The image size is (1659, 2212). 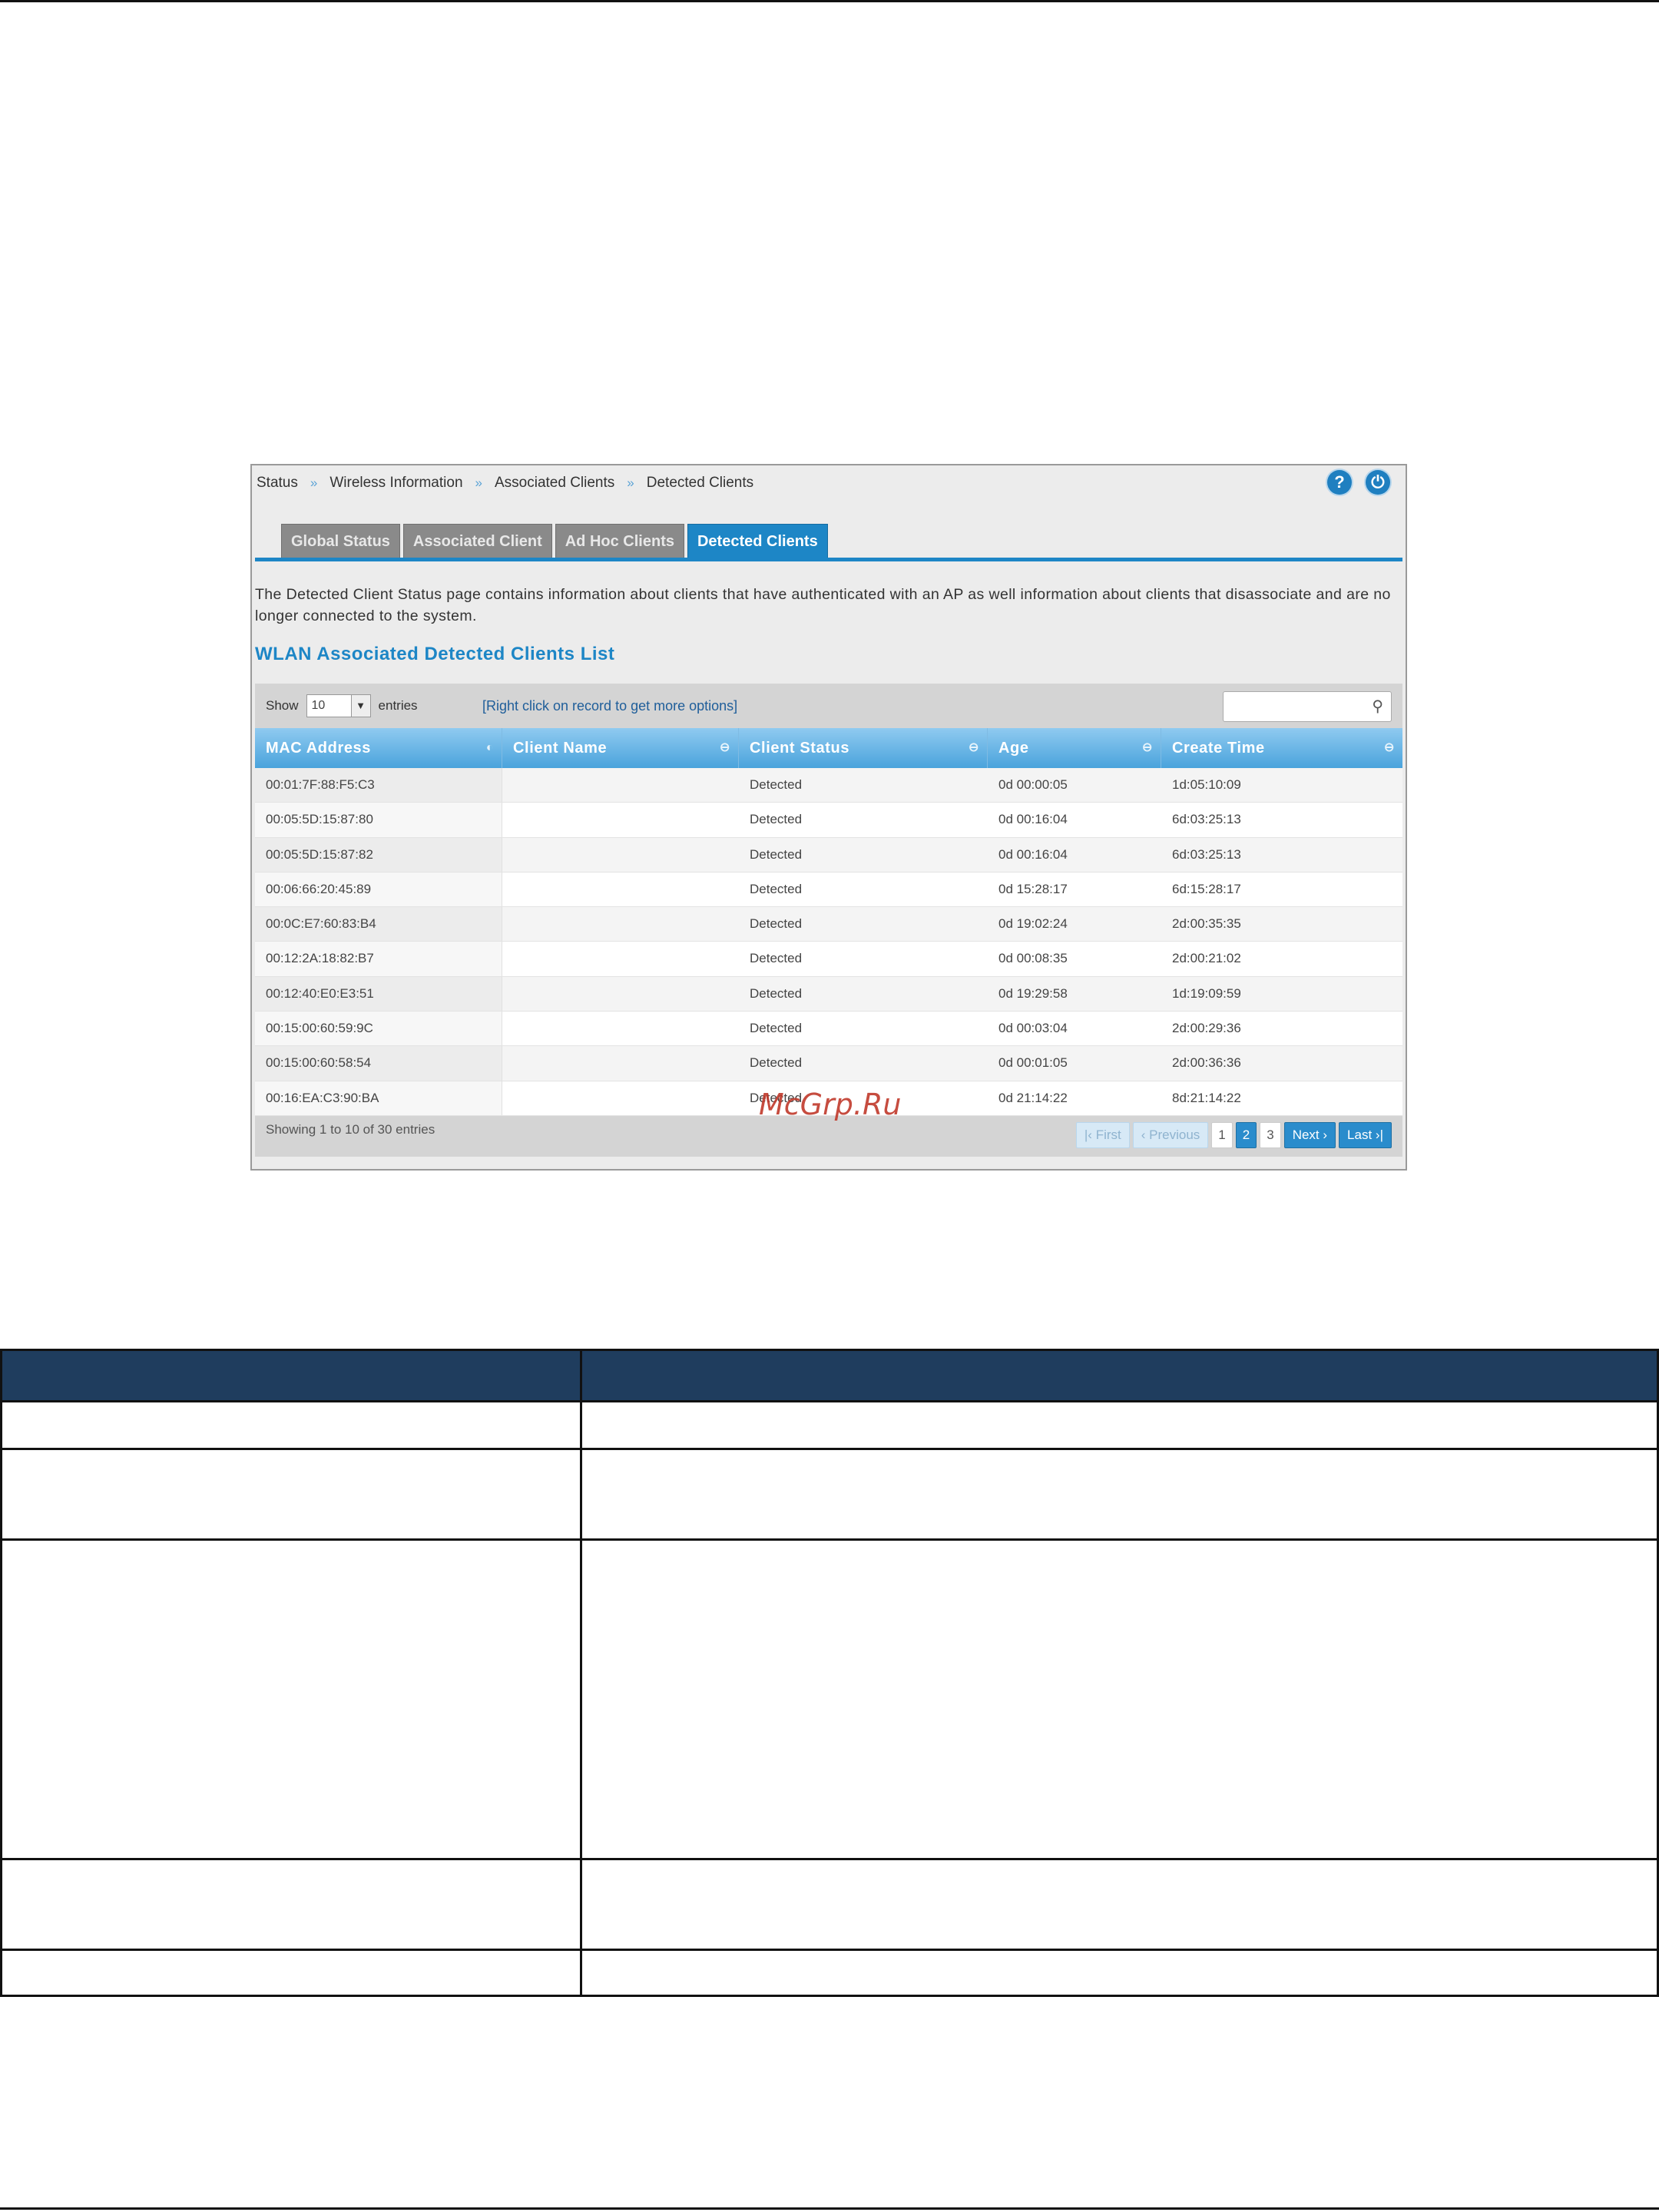 What do you see at coordinates (1281, 748) in the screenshot?
I see `column-header-create-time: Create Time ⊖` at bounding box center [1281, 748].